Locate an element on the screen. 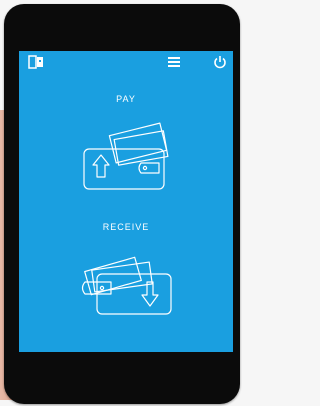 This screenshot has height=406, width=320. pay-label: PAY is located at coordinates (126, 99).